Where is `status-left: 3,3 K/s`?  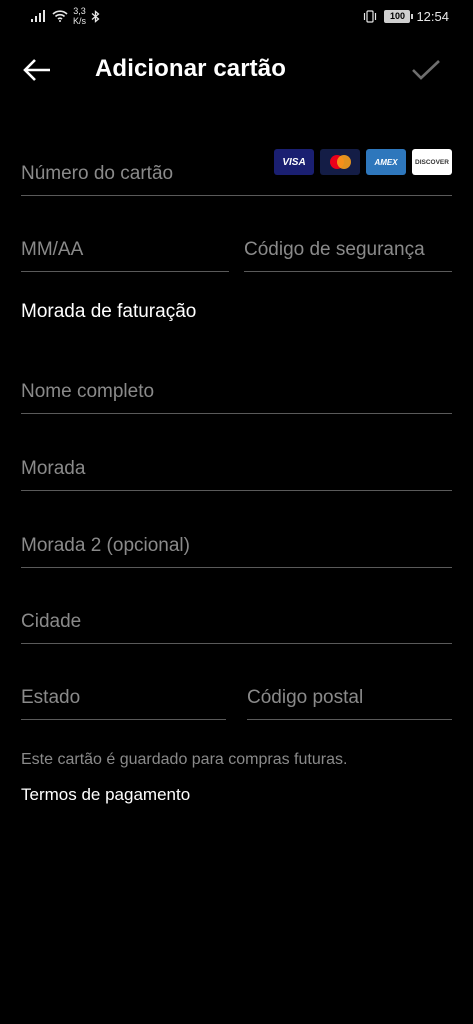 status-left: 3,3 K/s is located at coordinates (65, 16).